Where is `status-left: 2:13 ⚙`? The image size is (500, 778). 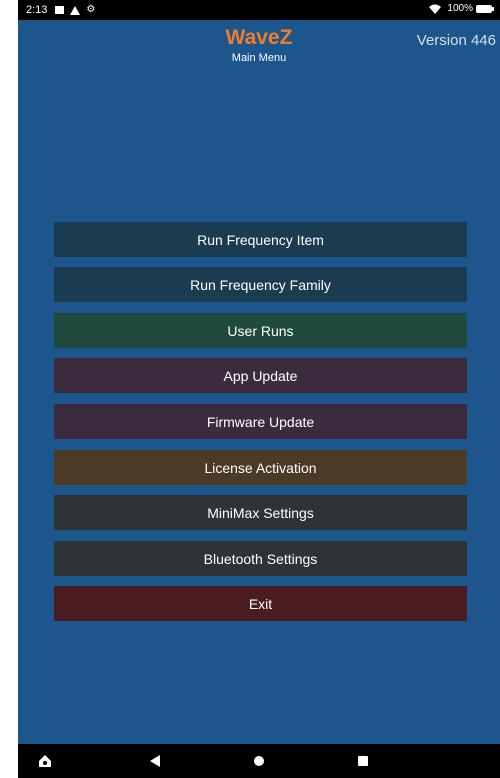 status-left: 2:13 ⚙ is located at coordinates (60, 10).